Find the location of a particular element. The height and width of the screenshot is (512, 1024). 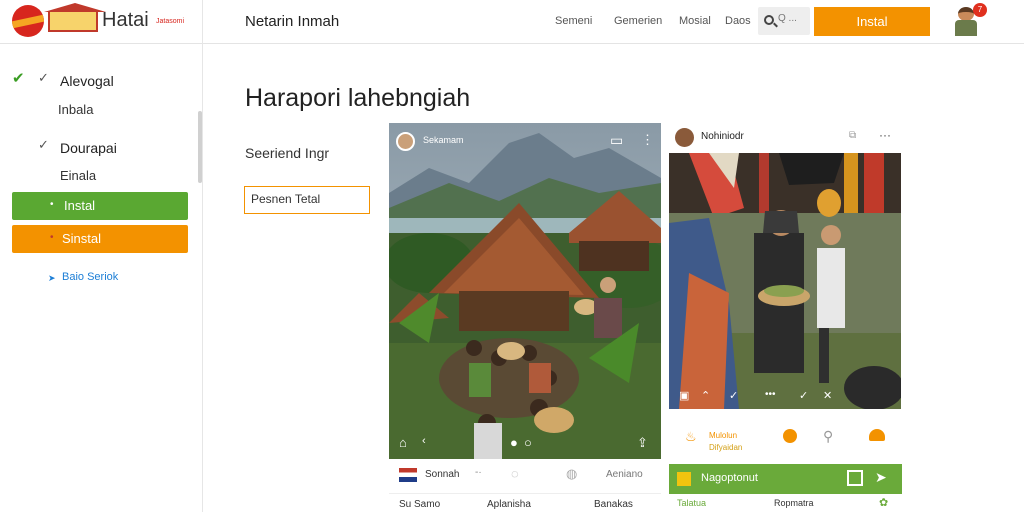

sidebar-install-green-button: • Instal is located at coordinates (100, 206).